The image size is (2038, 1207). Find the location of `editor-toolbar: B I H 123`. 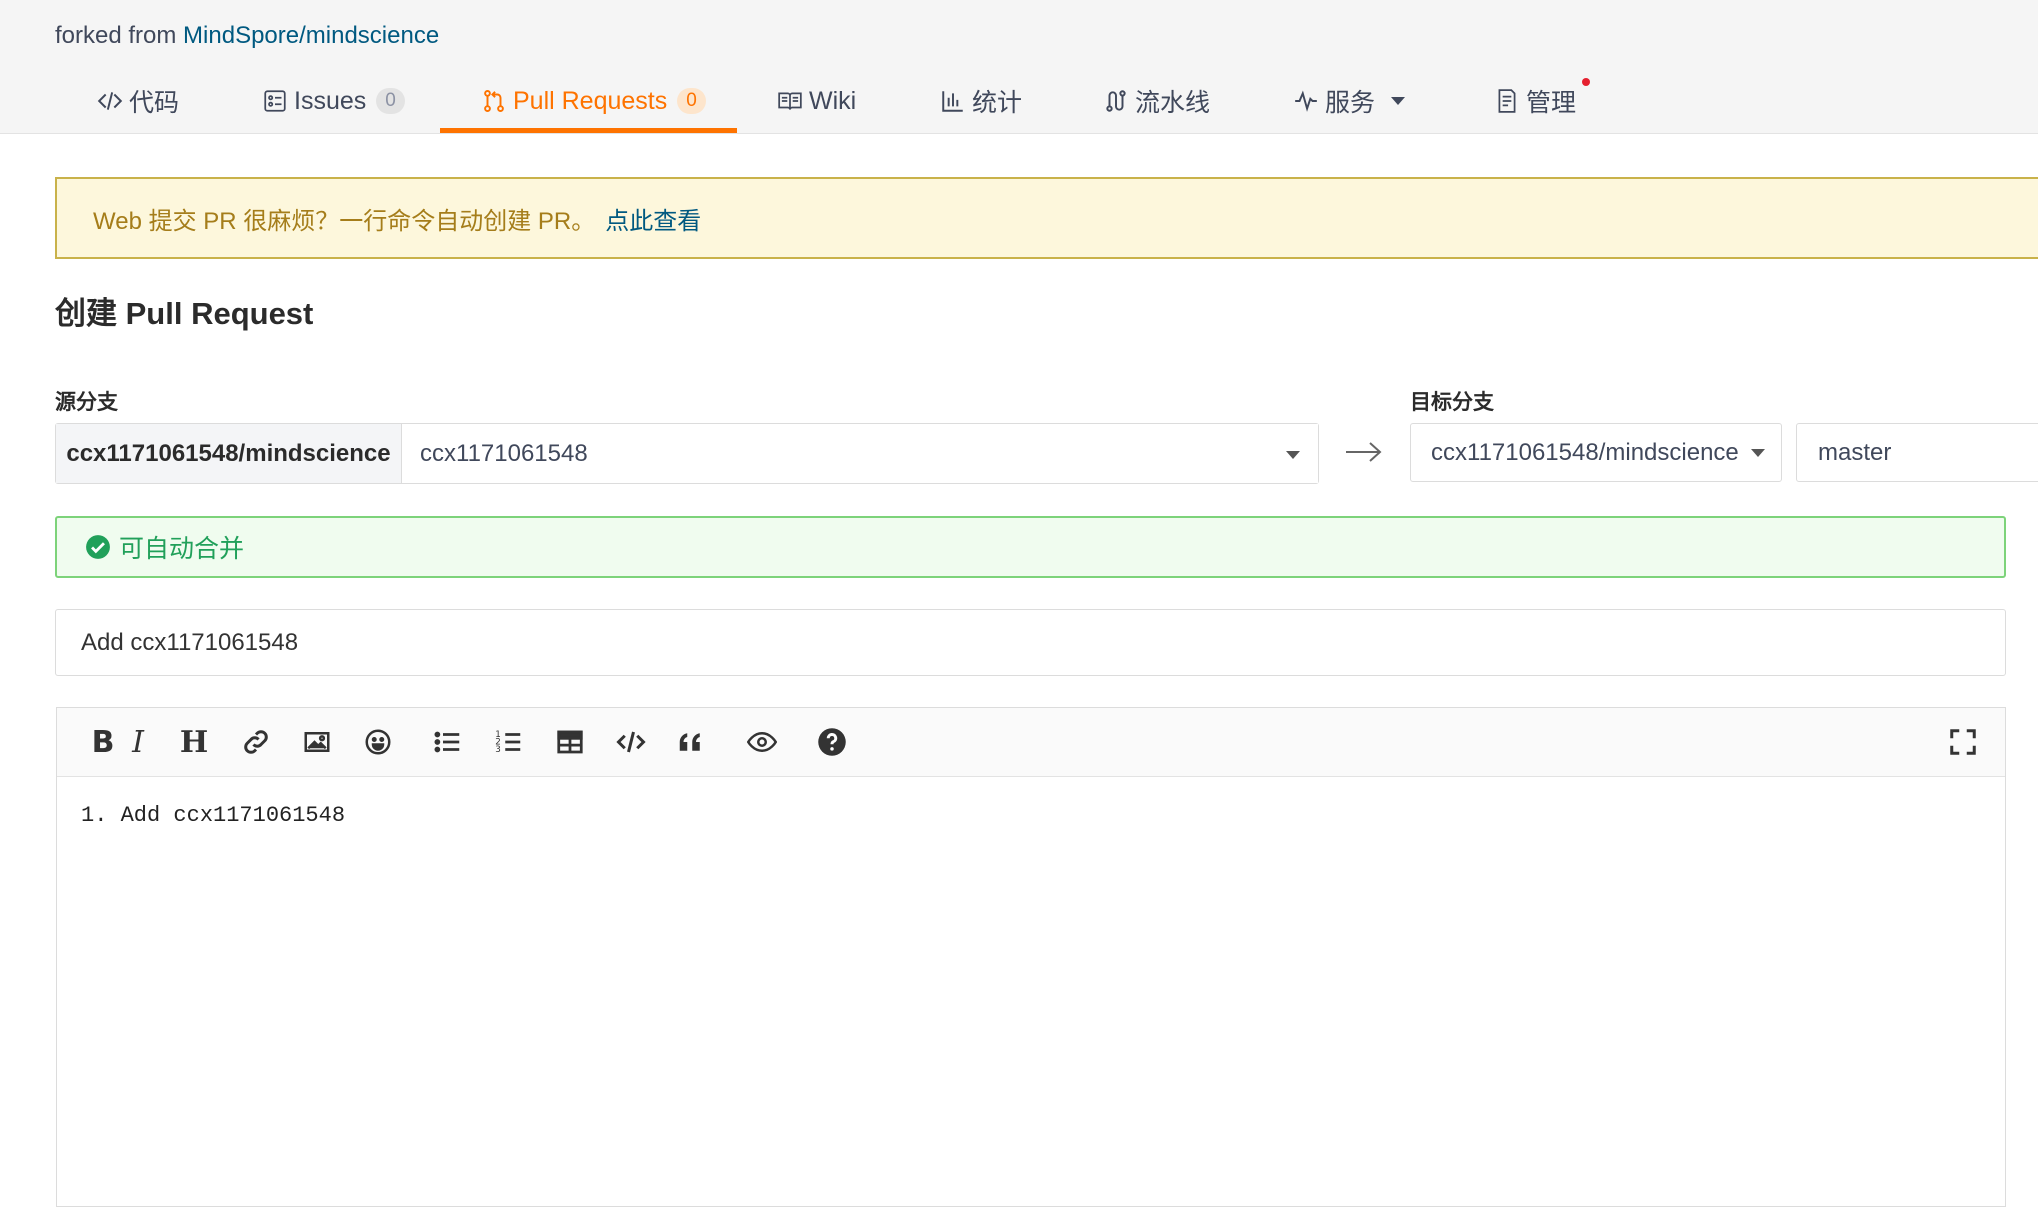

editor-toolbar: B I H 123 is located at coordinates (1031, 742).